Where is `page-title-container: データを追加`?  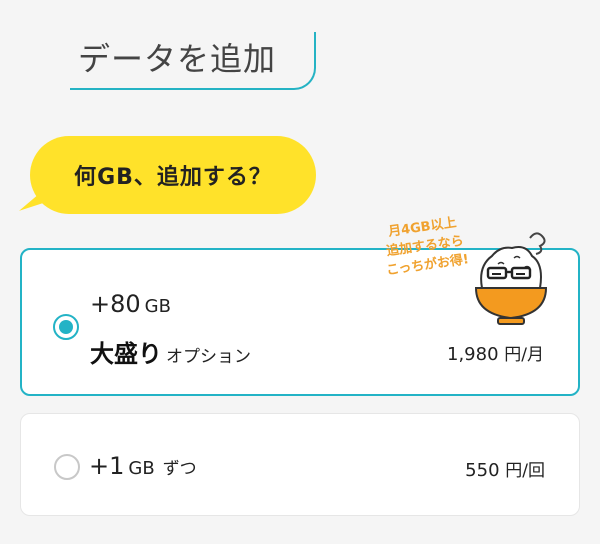 page-title-container: データを追加 is located at coordinates (193, 61).